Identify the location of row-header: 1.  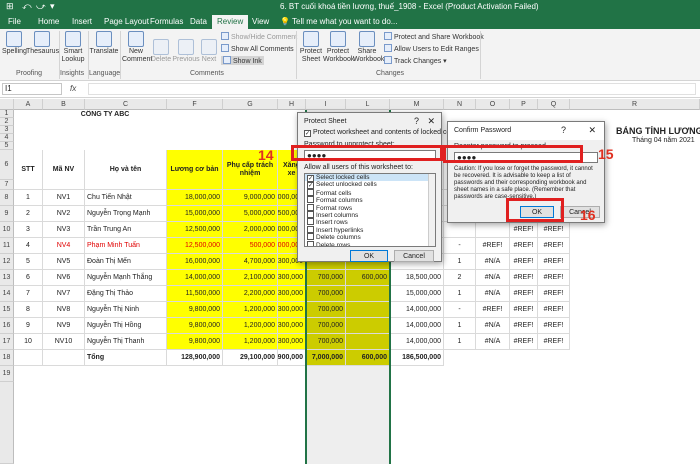
(7, 114).